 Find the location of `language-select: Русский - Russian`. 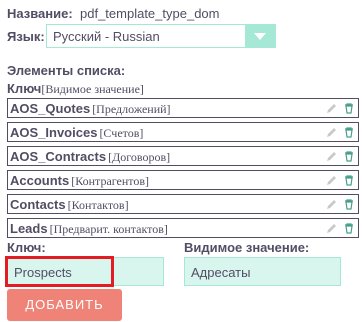

language-select: Русский - Russian is located at coordinates (161, 36).